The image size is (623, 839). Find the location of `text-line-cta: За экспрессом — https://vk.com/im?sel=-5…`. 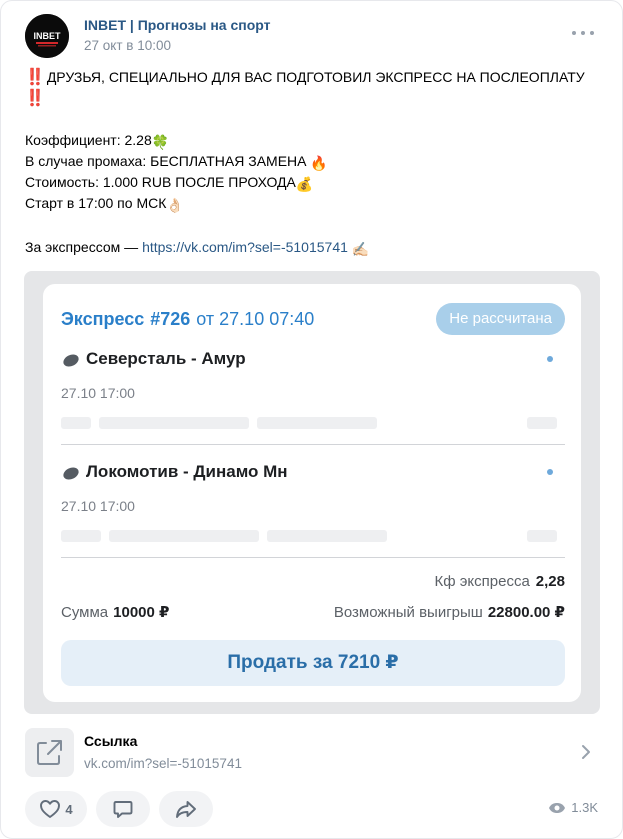

text-line-cta: За экспрессом — https://vk.com/im?sel=-5… is located at coordinates (197, 248).